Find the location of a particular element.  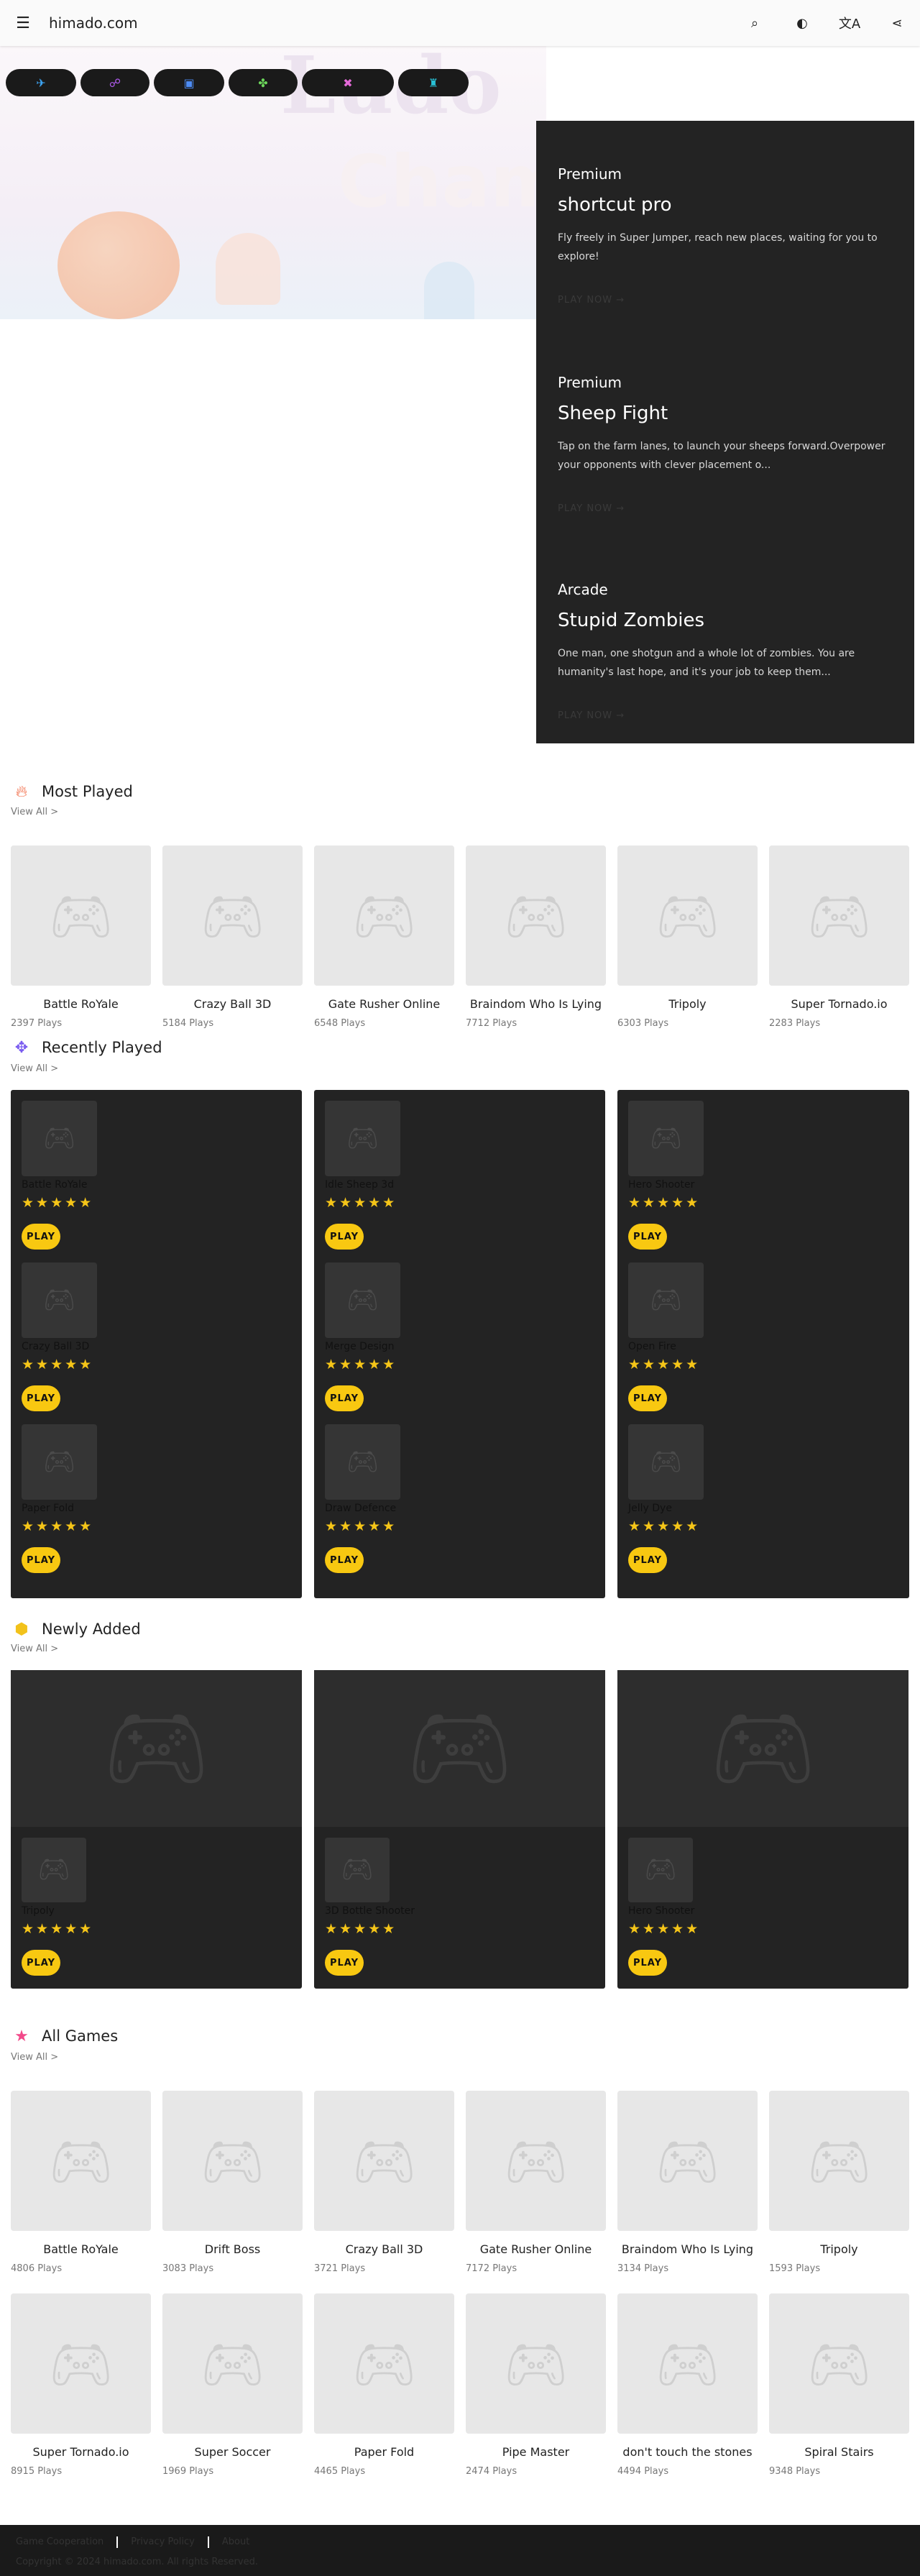

game-tile: 🎮︎ Gate Rusher Online 6548 Plays is located at coordinates (384, 937).